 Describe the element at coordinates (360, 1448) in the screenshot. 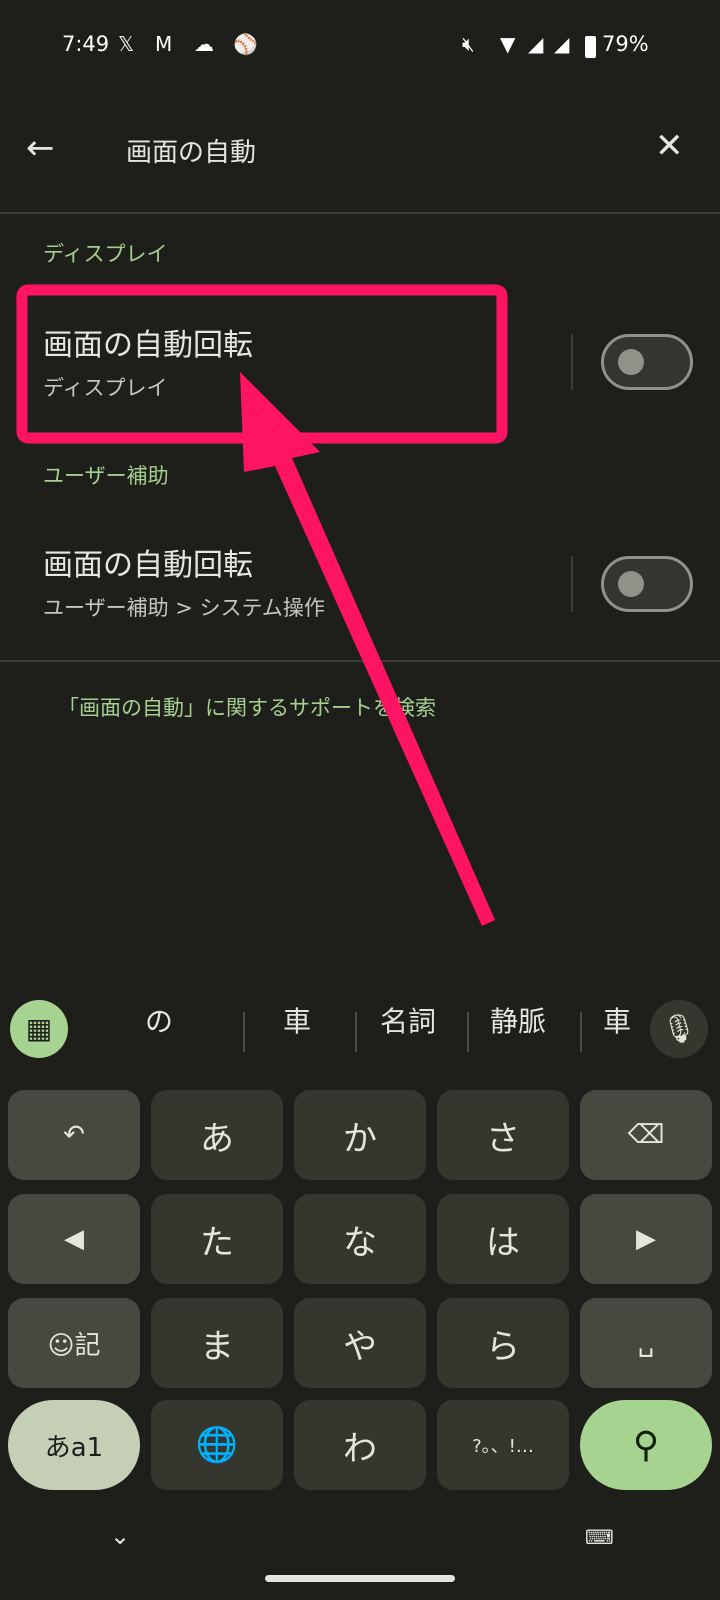

I see `key-label: わ` at that location.